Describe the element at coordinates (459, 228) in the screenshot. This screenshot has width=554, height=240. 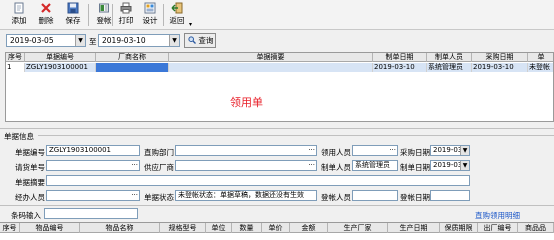
I see `column-header: 保质期限` at that location.